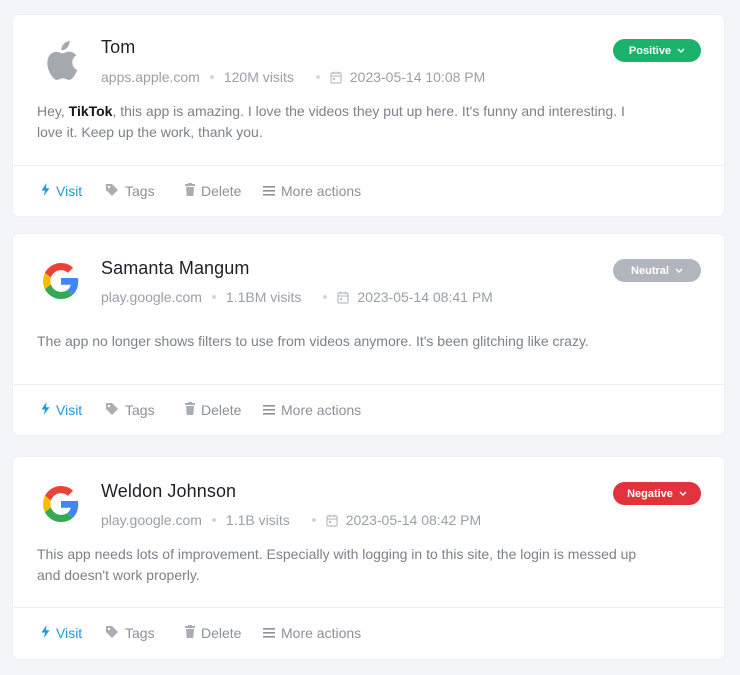  What do you see at coordinates (258, 77) in the screenshot?
I see `visits-count: 120M visits` at bounding box center [258, 77].